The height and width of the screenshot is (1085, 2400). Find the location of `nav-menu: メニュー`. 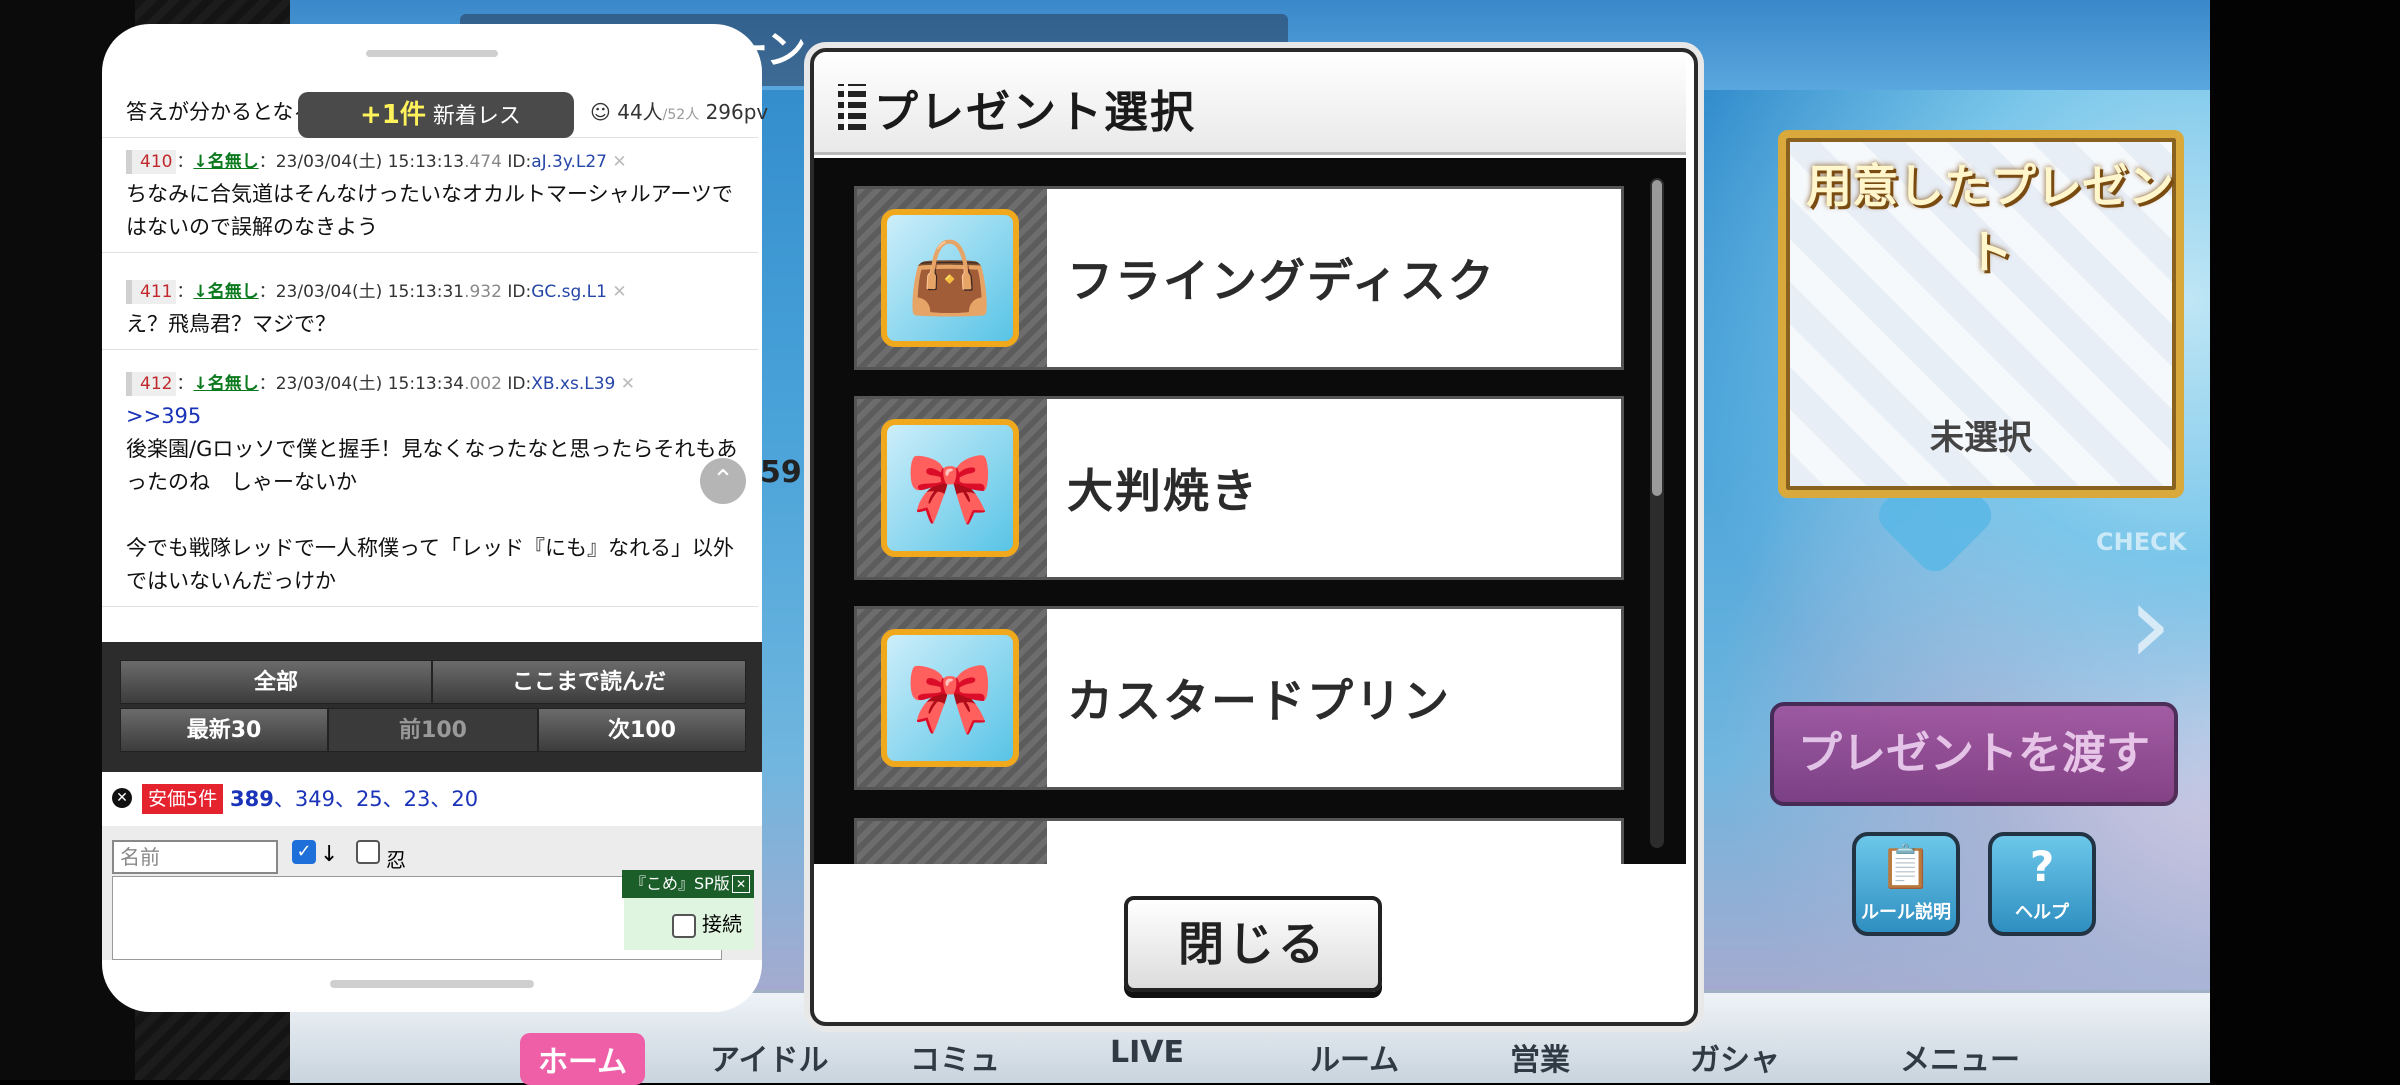

nav-menu: メニュー is located at coordinates (1960, 1057).